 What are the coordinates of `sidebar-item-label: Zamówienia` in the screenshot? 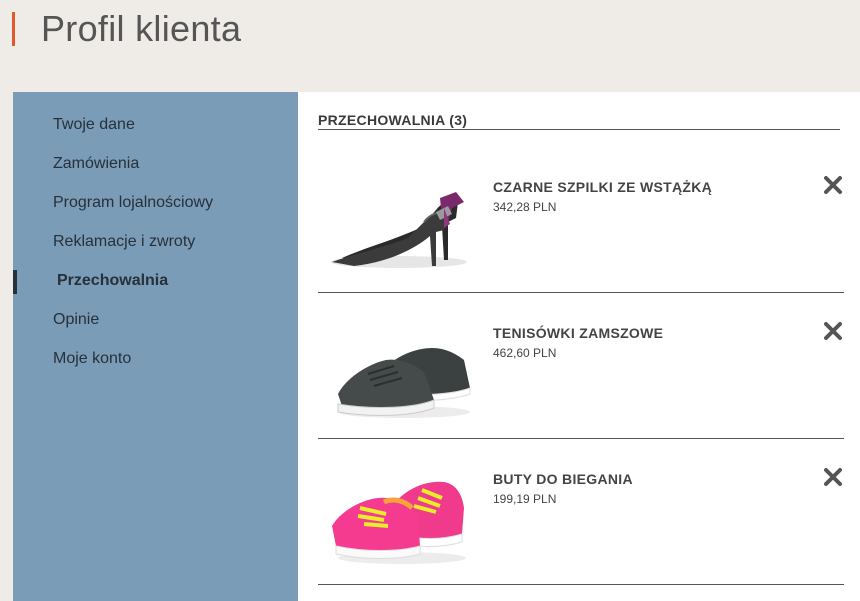 It's located at (96, 163).